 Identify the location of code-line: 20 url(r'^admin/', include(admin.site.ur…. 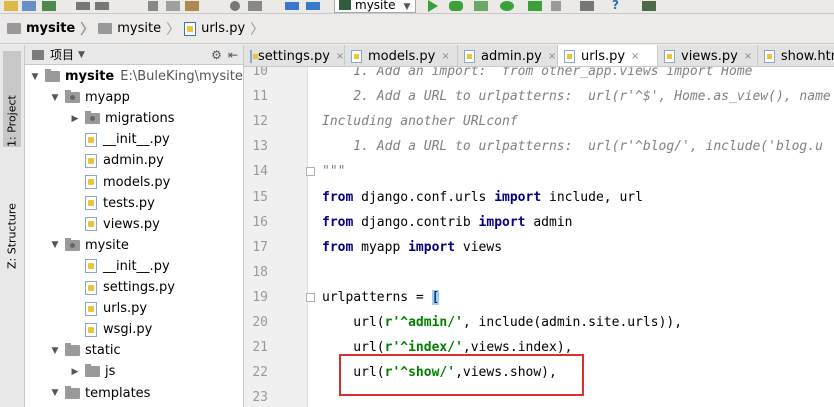
(539, 322).